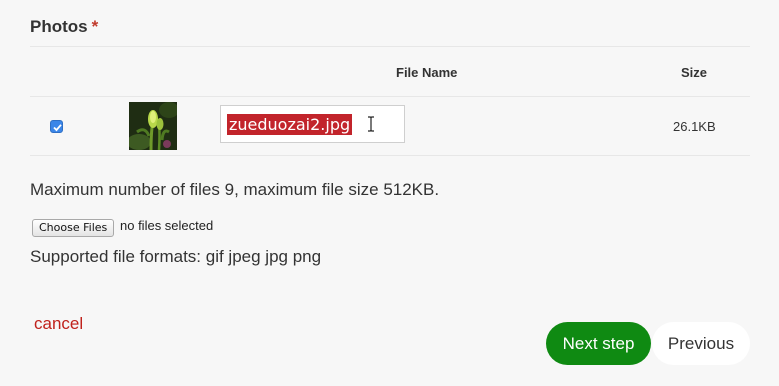 The image size is (779, 386). Describe the element at coordinates (701, 343) in the screenshot. I see `previous-button: Previous` at that location.